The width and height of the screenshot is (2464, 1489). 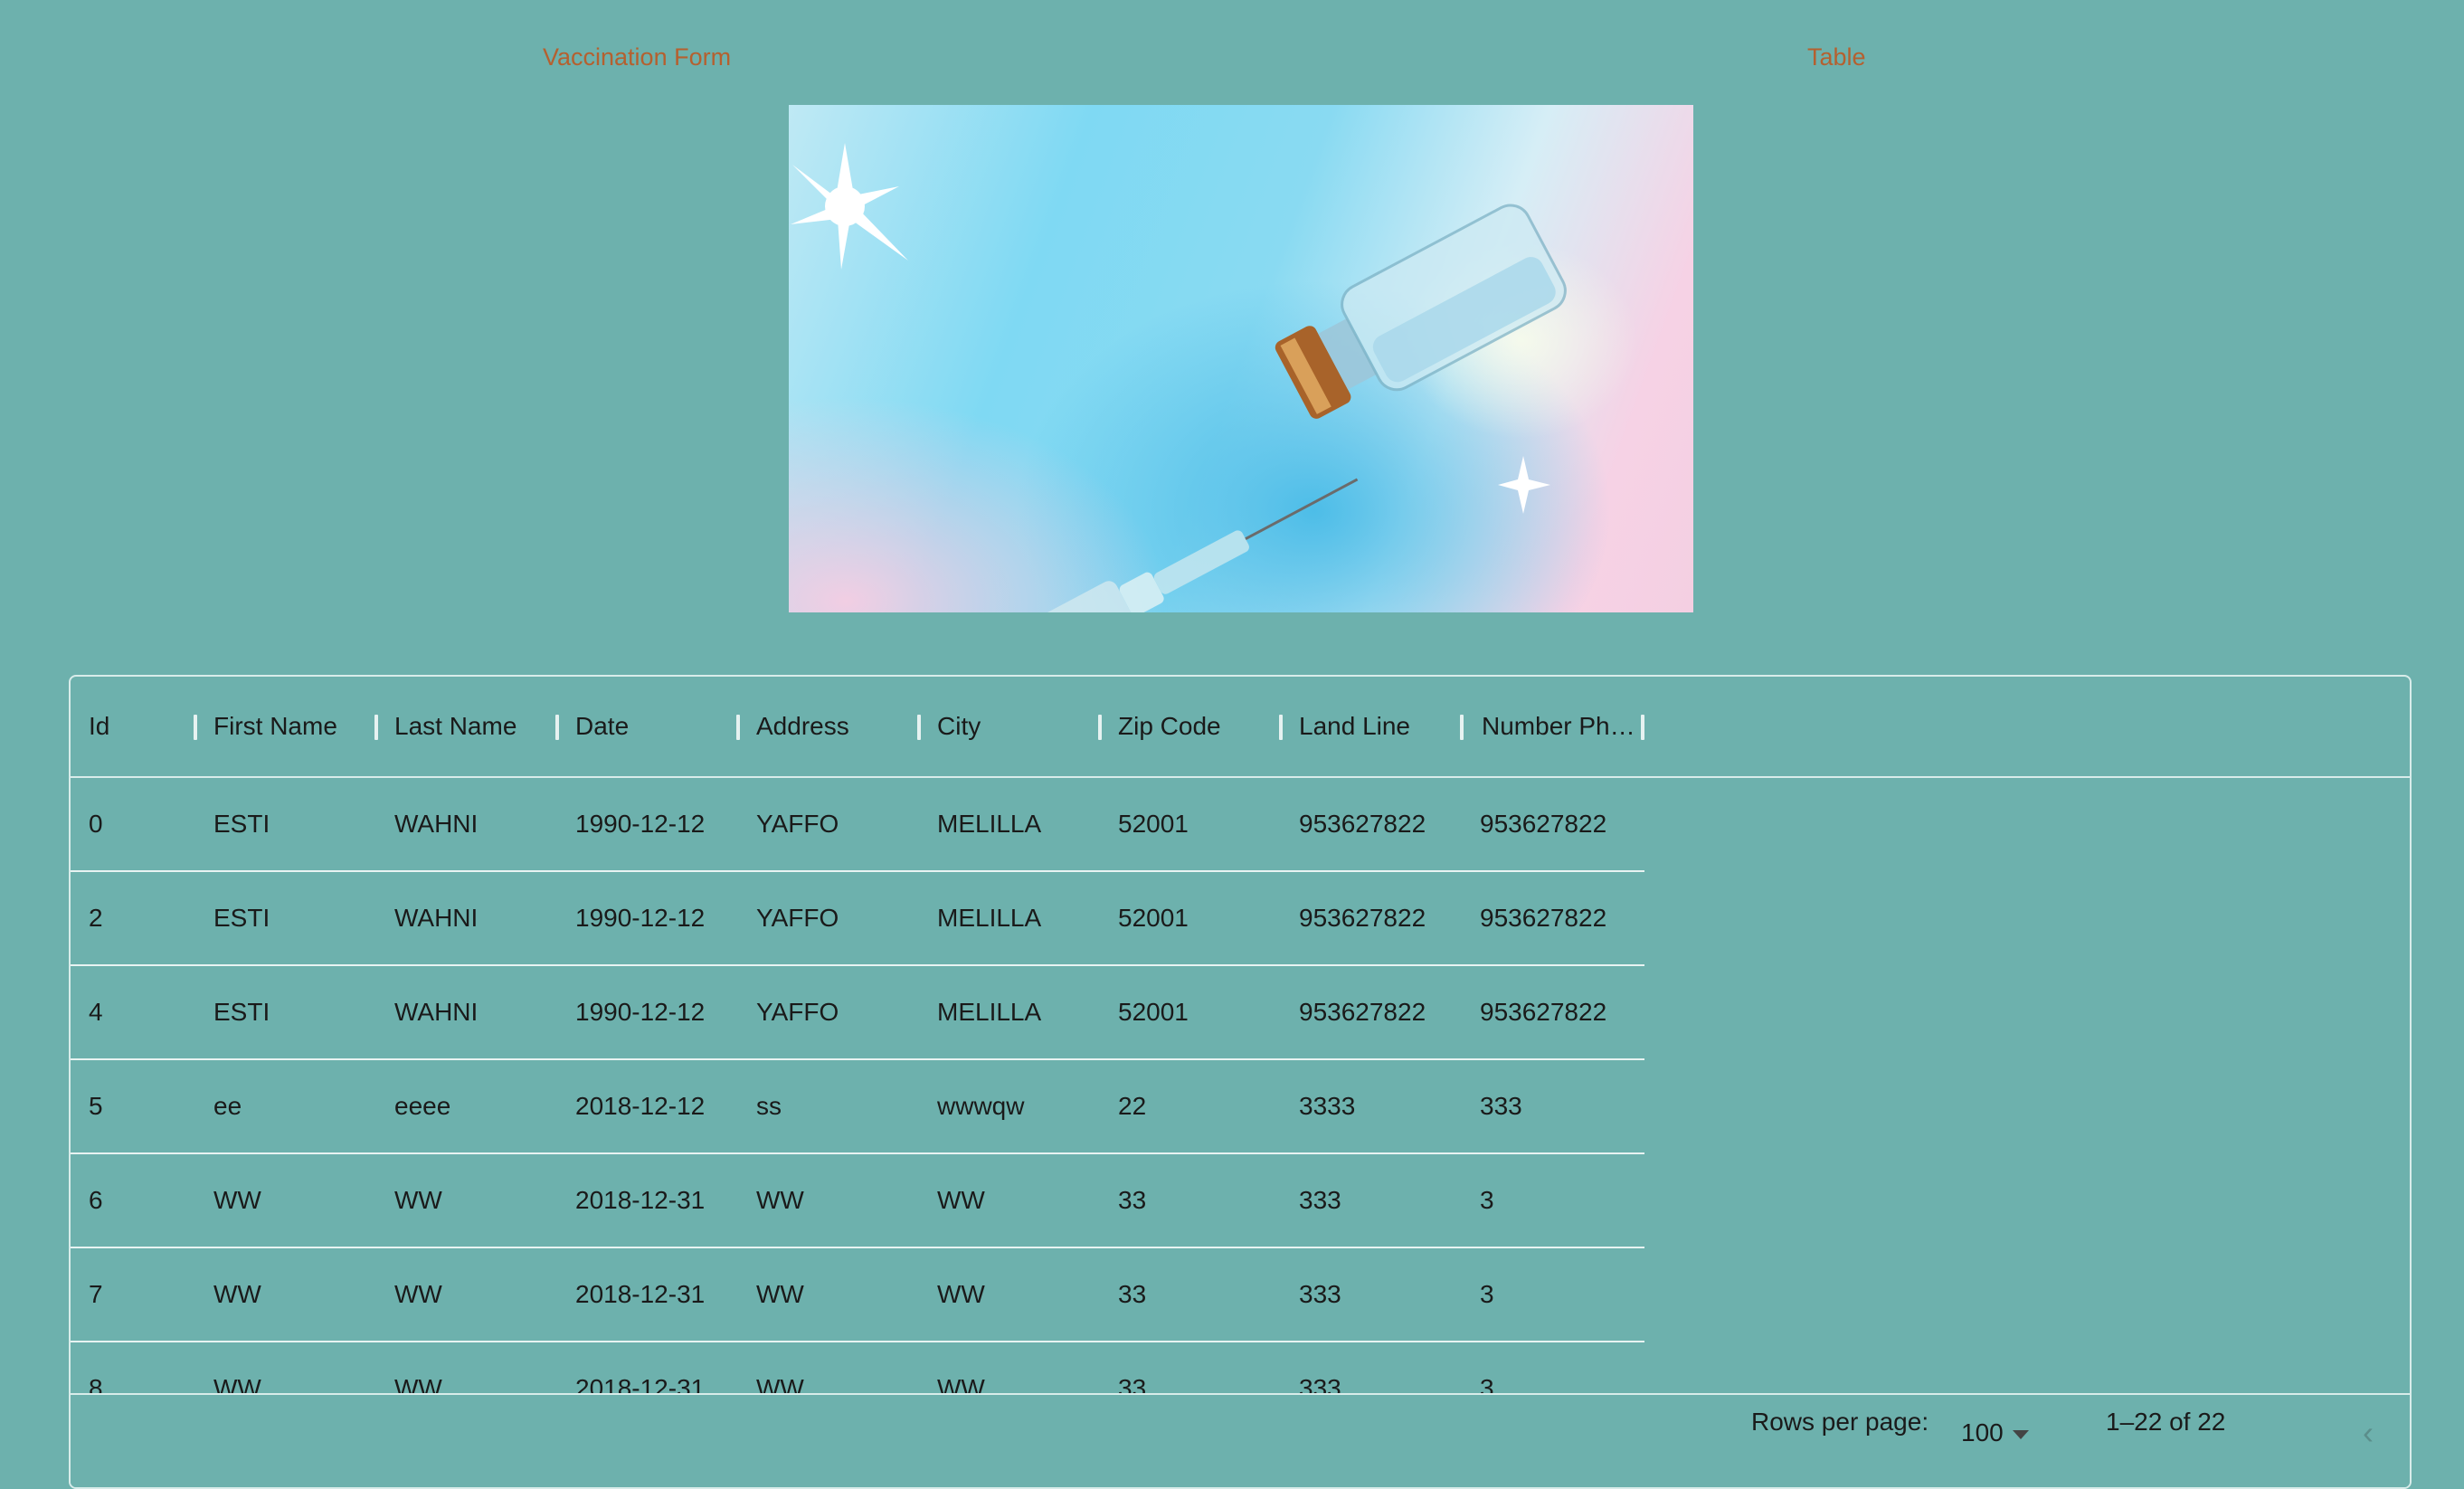 What do you see at coordinates (1241, 358) in the screenshot?
I see `vaccine-hero-image` at bounding box center [1241, 358].